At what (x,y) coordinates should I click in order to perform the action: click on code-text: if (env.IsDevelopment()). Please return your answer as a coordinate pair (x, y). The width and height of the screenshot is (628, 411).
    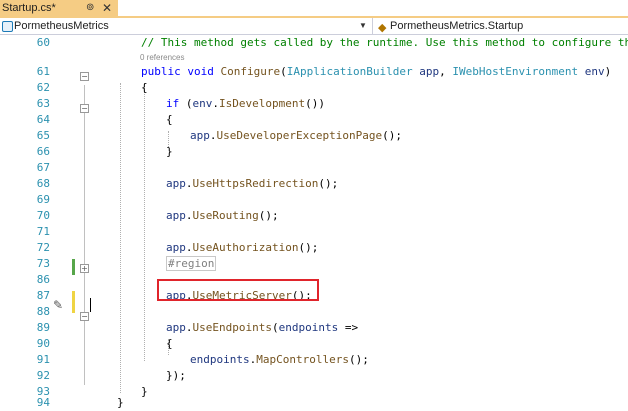
    Looking at the image, I should click on (245, 103).